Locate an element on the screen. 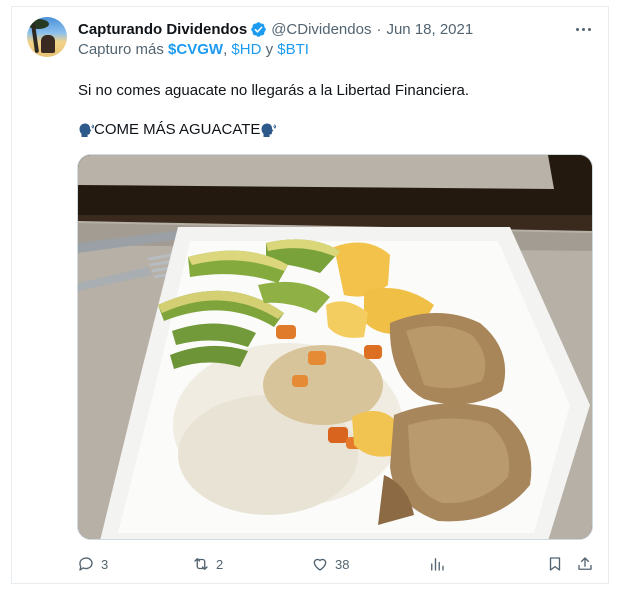 This screenshot has height=589, width=622. tweet-text-line-2-label: COME MÁS AGUACATE is located at coordinates (177, 129).